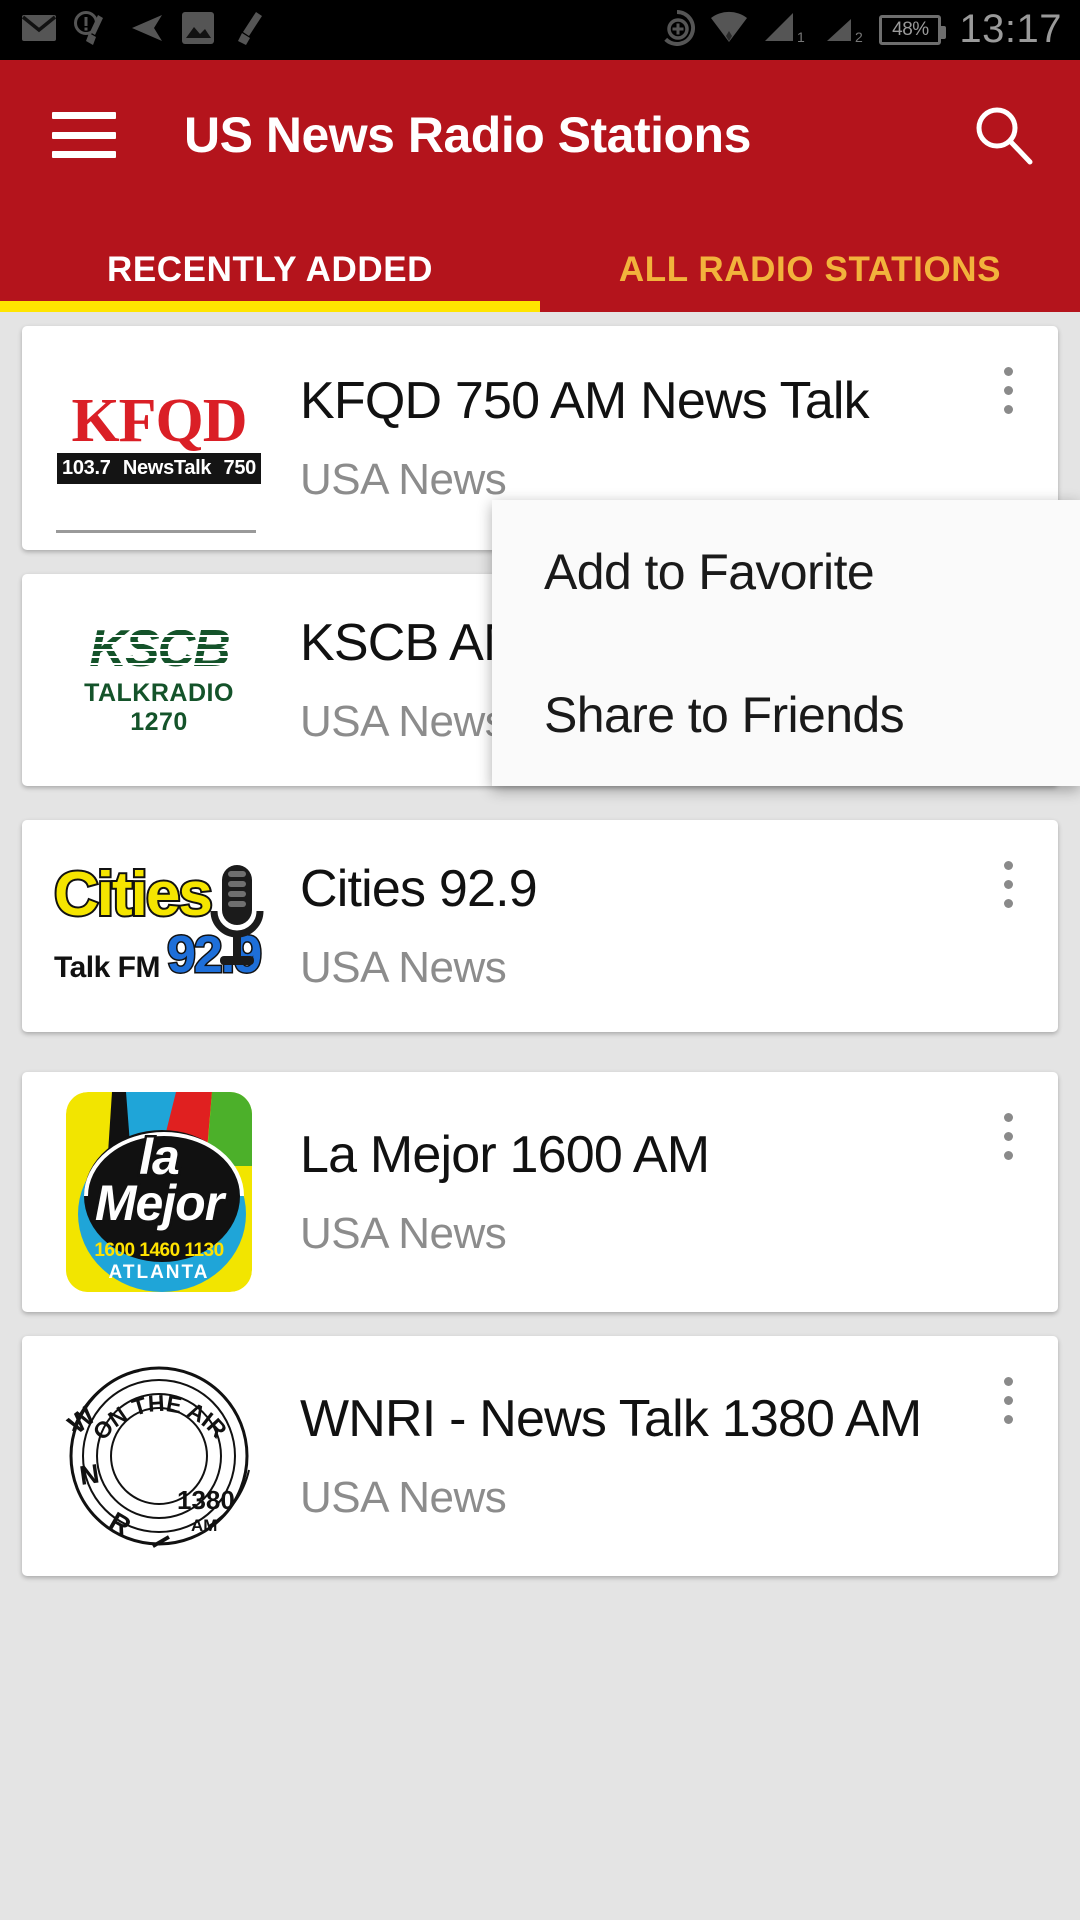 The height and width of the screenshot is (1920, 1080). Describe the element at coordinates (729, 30) in the screenshot. I see `wifi-icon` at that location.